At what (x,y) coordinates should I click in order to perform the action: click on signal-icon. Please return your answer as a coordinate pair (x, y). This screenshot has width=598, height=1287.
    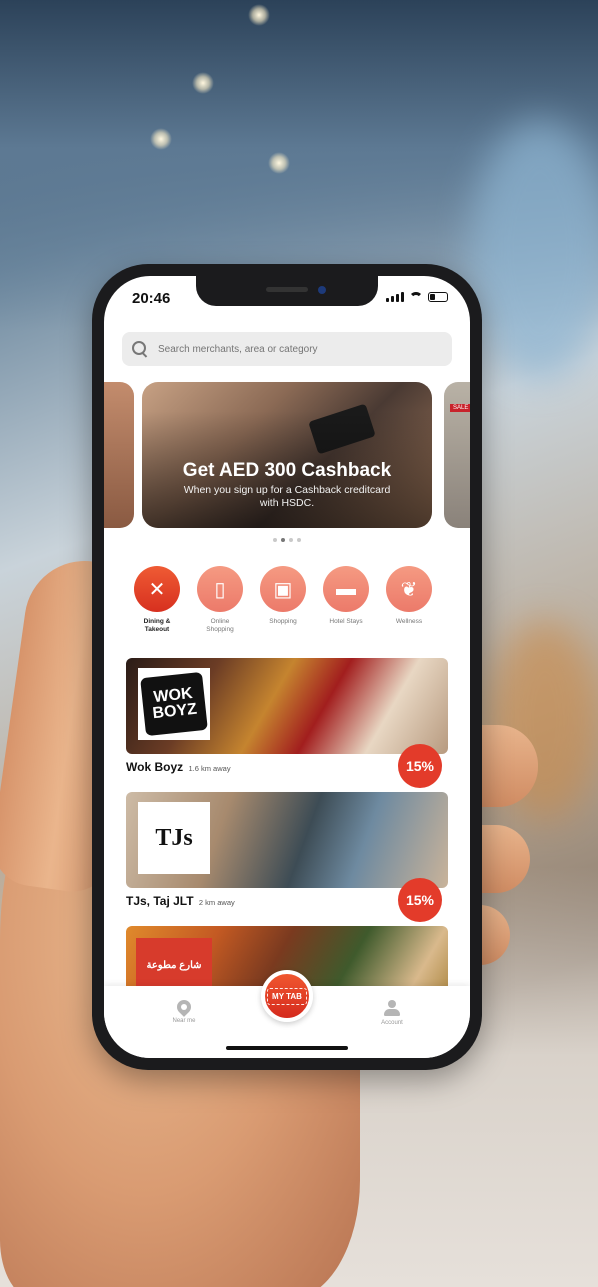
    Looking at the image, I should click on (395, 297).